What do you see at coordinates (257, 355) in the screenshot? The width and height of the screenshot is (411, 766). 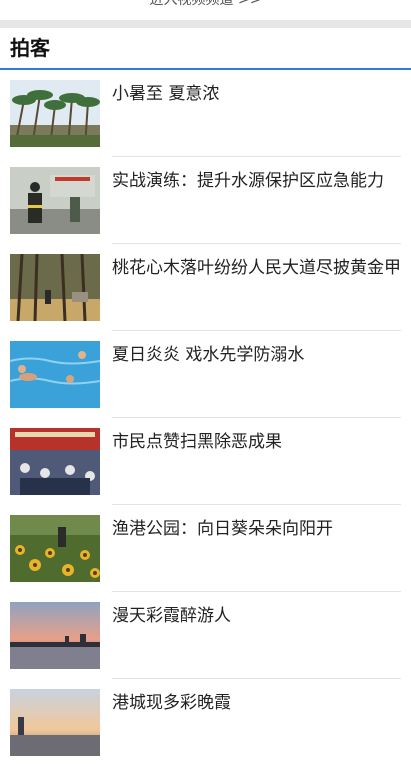 I see `item-title: 夏日炎炎 戏水先学防溺水` at bounding box center [257, 355].